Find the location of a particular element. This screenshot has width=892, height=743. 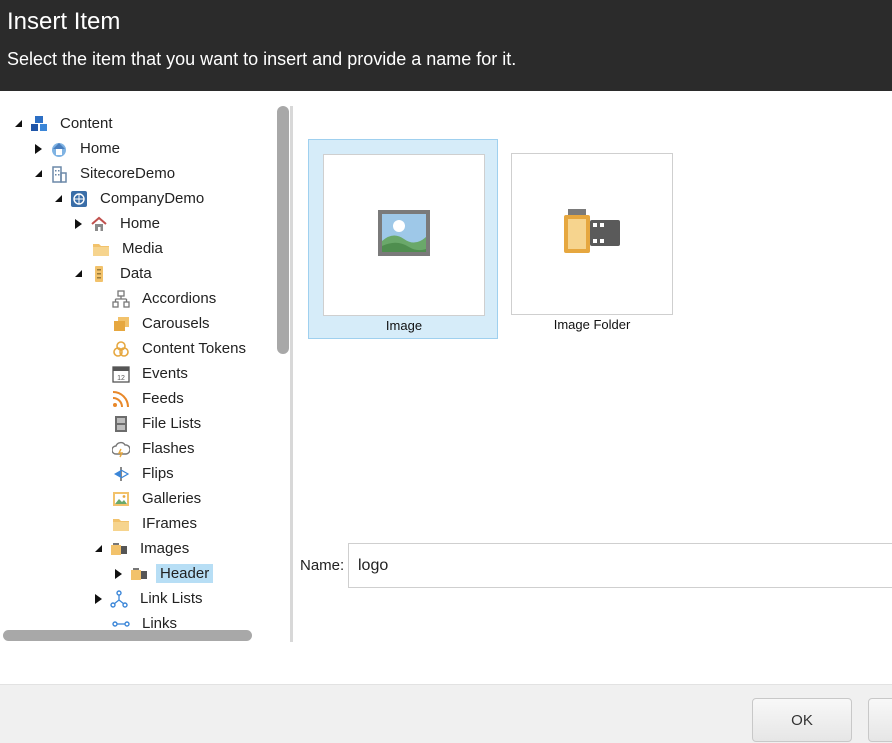

template-tile-image-folder: Image Folder is located at coordinates (592, 239).